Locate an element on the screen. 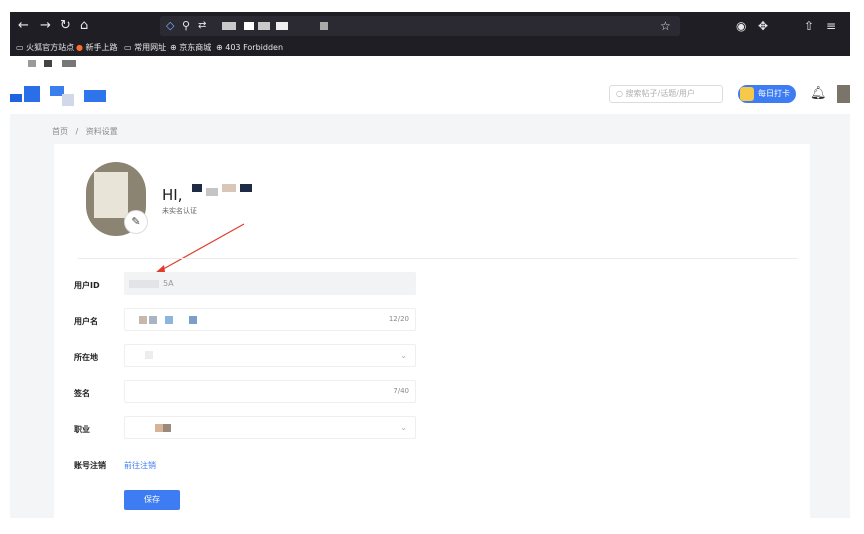  forward-icon: → is located at coordinates (45, 26).